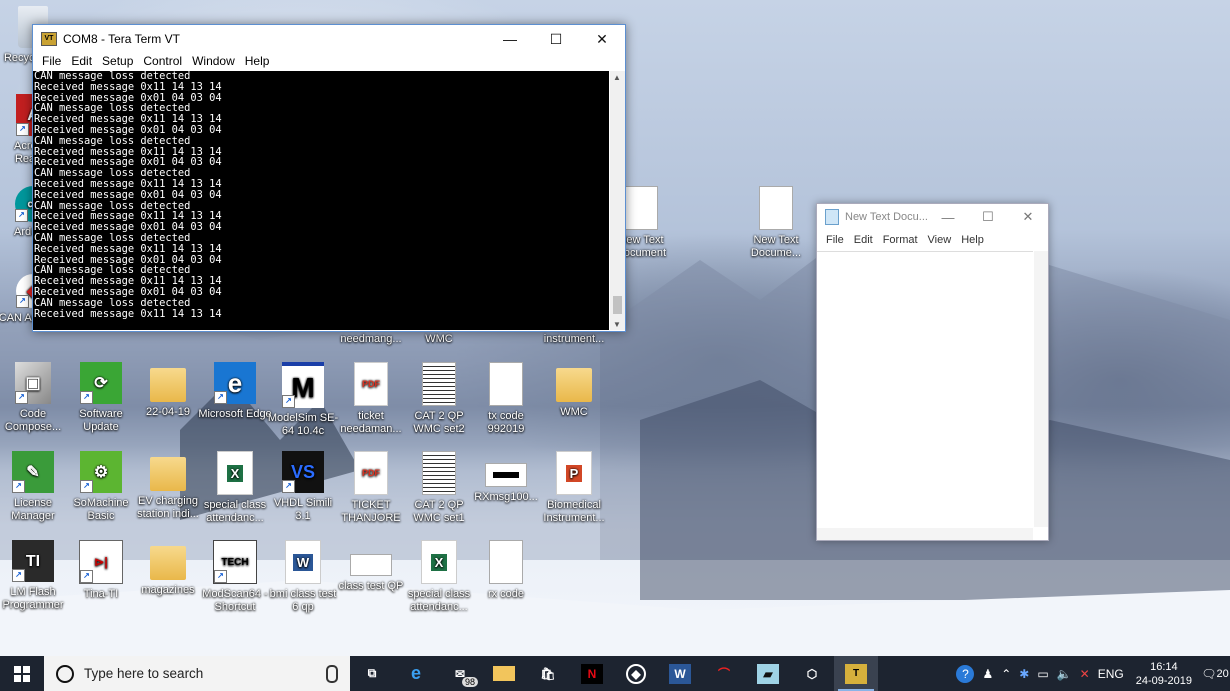  What do you see at coordinates (636, 673) in the screenshot?
I see `taskbar-compass: ◆` at bounding box center [636, 673].